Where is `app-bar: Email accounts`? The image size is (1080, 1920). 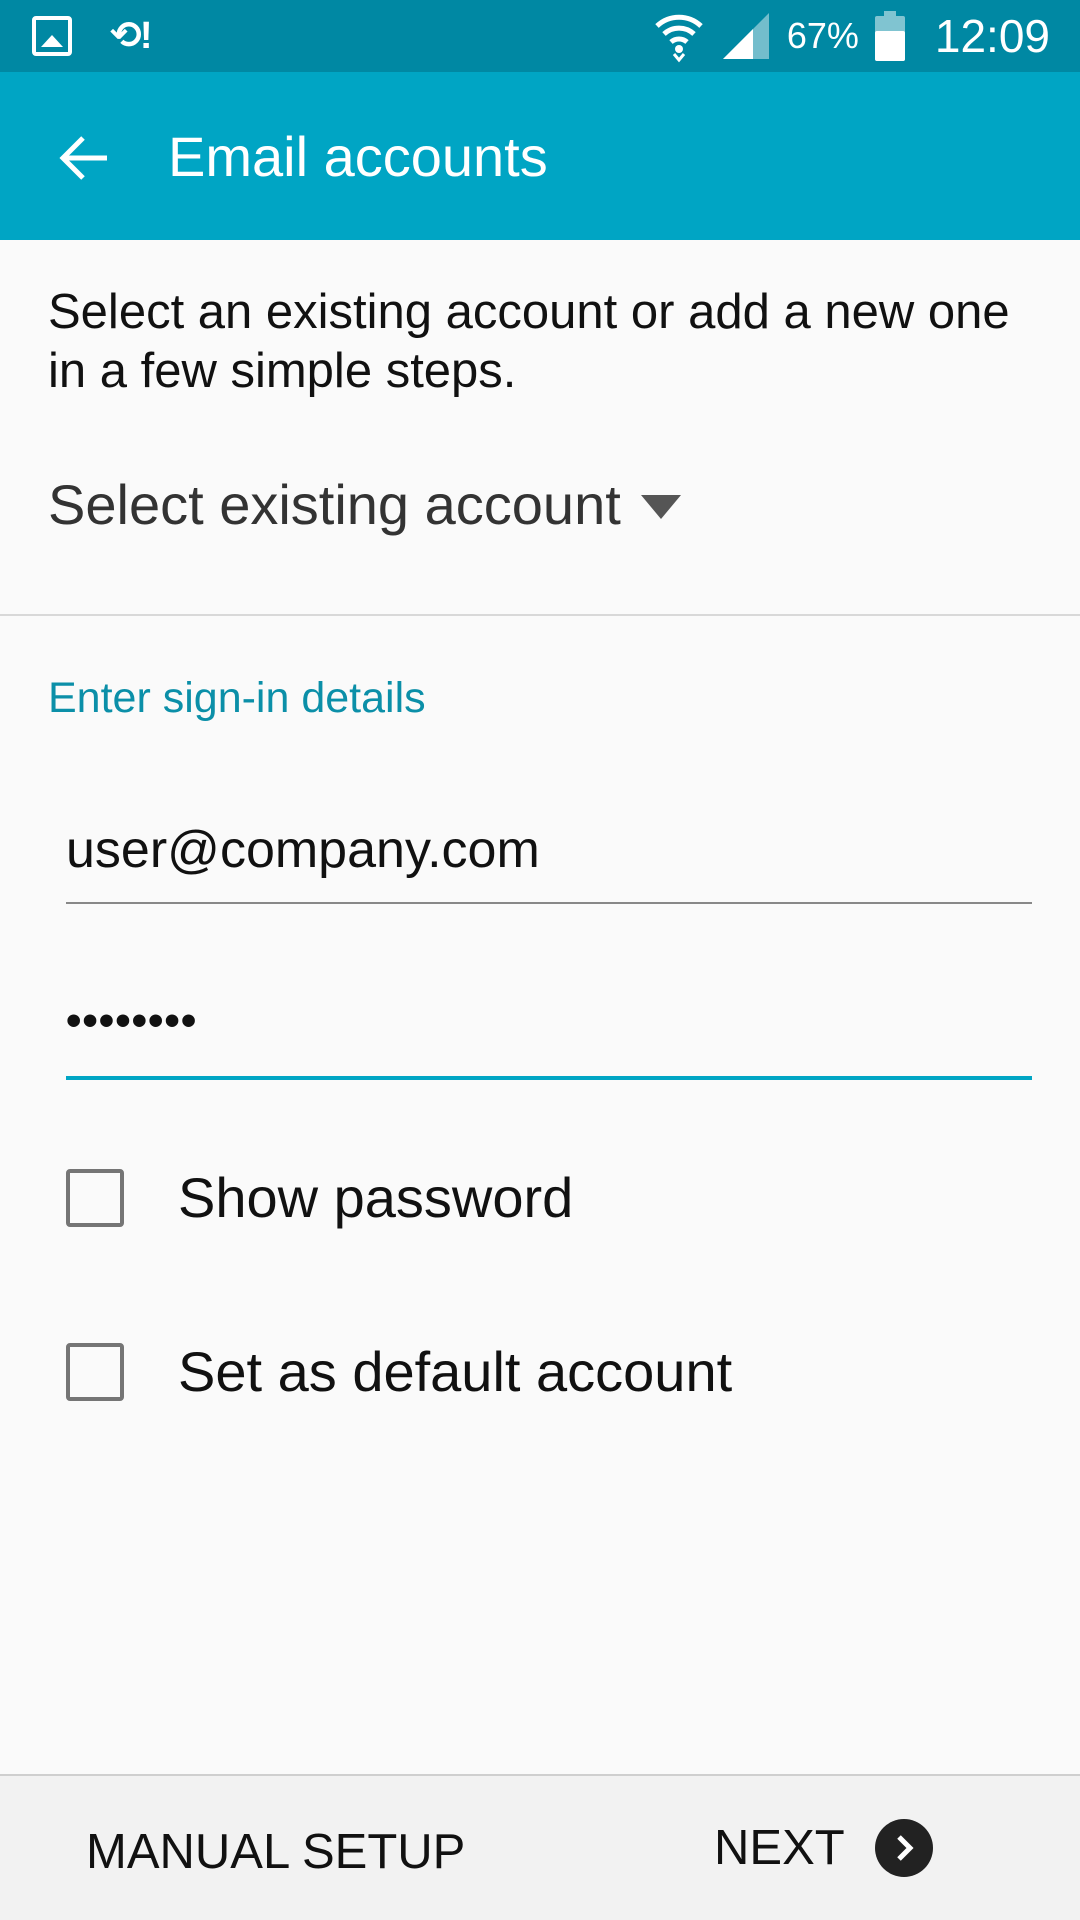 app-bar: Email accounts is located at coordinates (540, 156).